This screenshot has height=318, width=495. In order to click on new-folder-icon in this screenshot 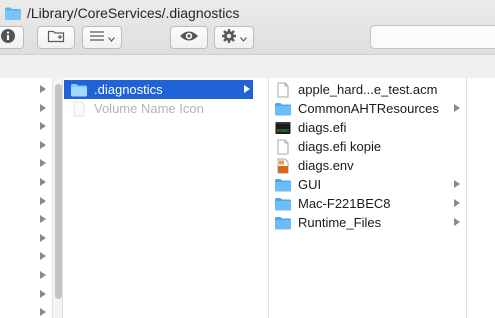, I will do `click(56, 37)`.